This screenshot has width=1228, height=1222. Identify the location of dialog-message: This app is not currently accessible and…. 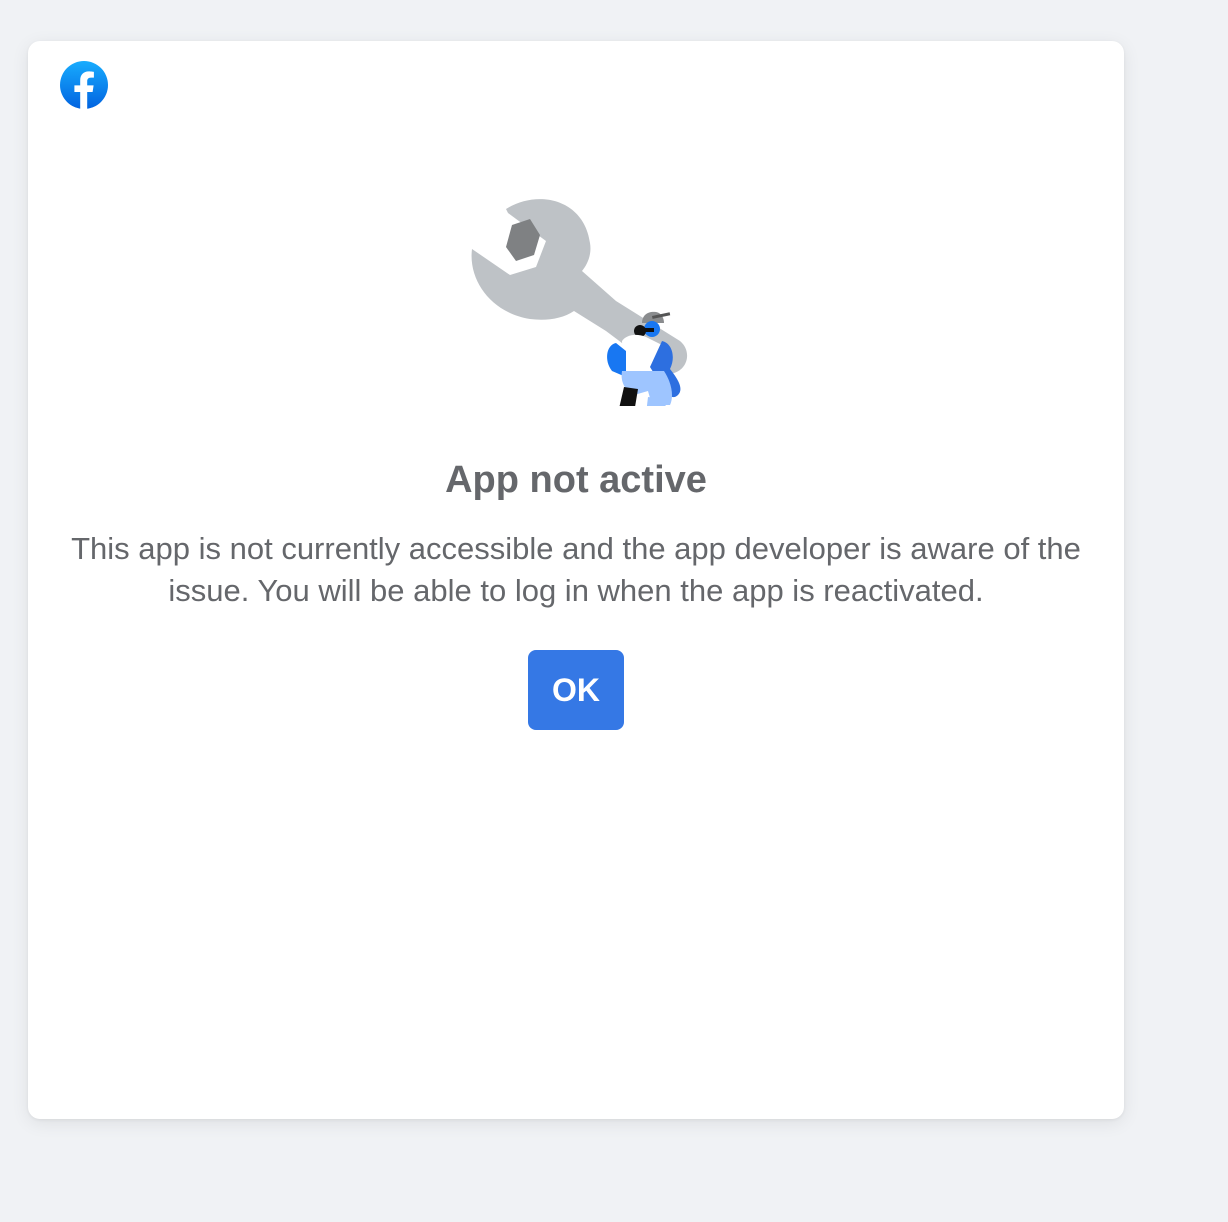
(576, 569).